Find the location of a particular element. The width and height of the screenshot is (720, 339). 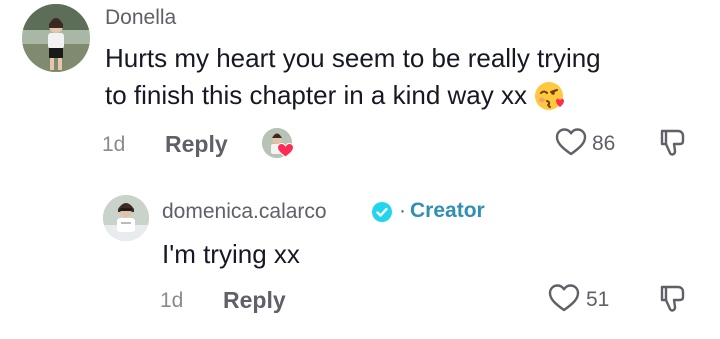

reply-button: Reply is located at coordinates (196, 144).